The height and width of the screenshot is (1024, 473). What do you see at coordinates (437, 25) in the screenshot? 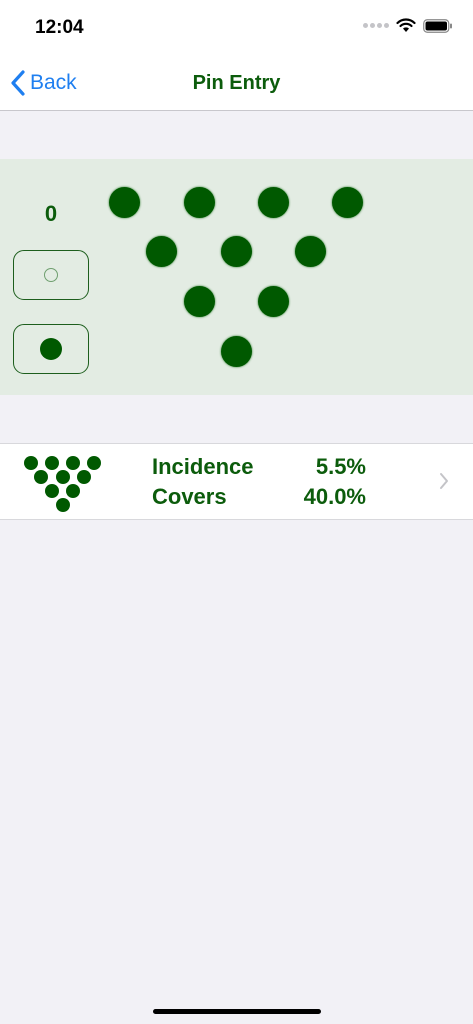
I see `battery-icon` at bounding box center [437, 25].